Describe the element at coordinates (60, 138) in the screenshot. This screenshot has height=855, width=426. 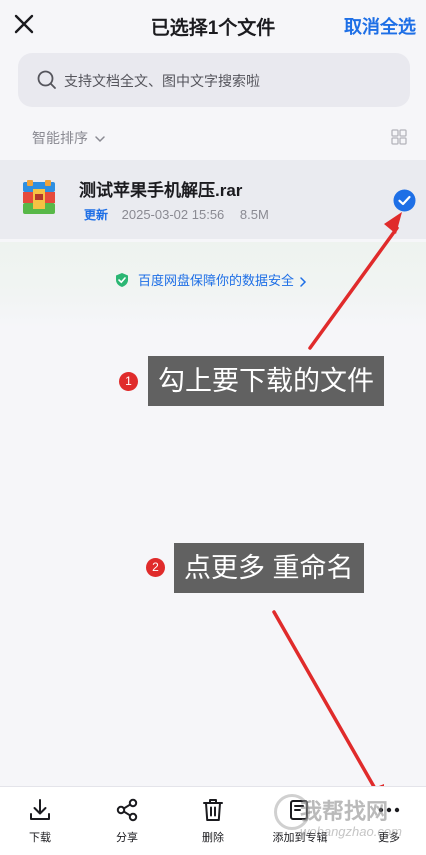
I see `sort-label: 智能排序` at that location.